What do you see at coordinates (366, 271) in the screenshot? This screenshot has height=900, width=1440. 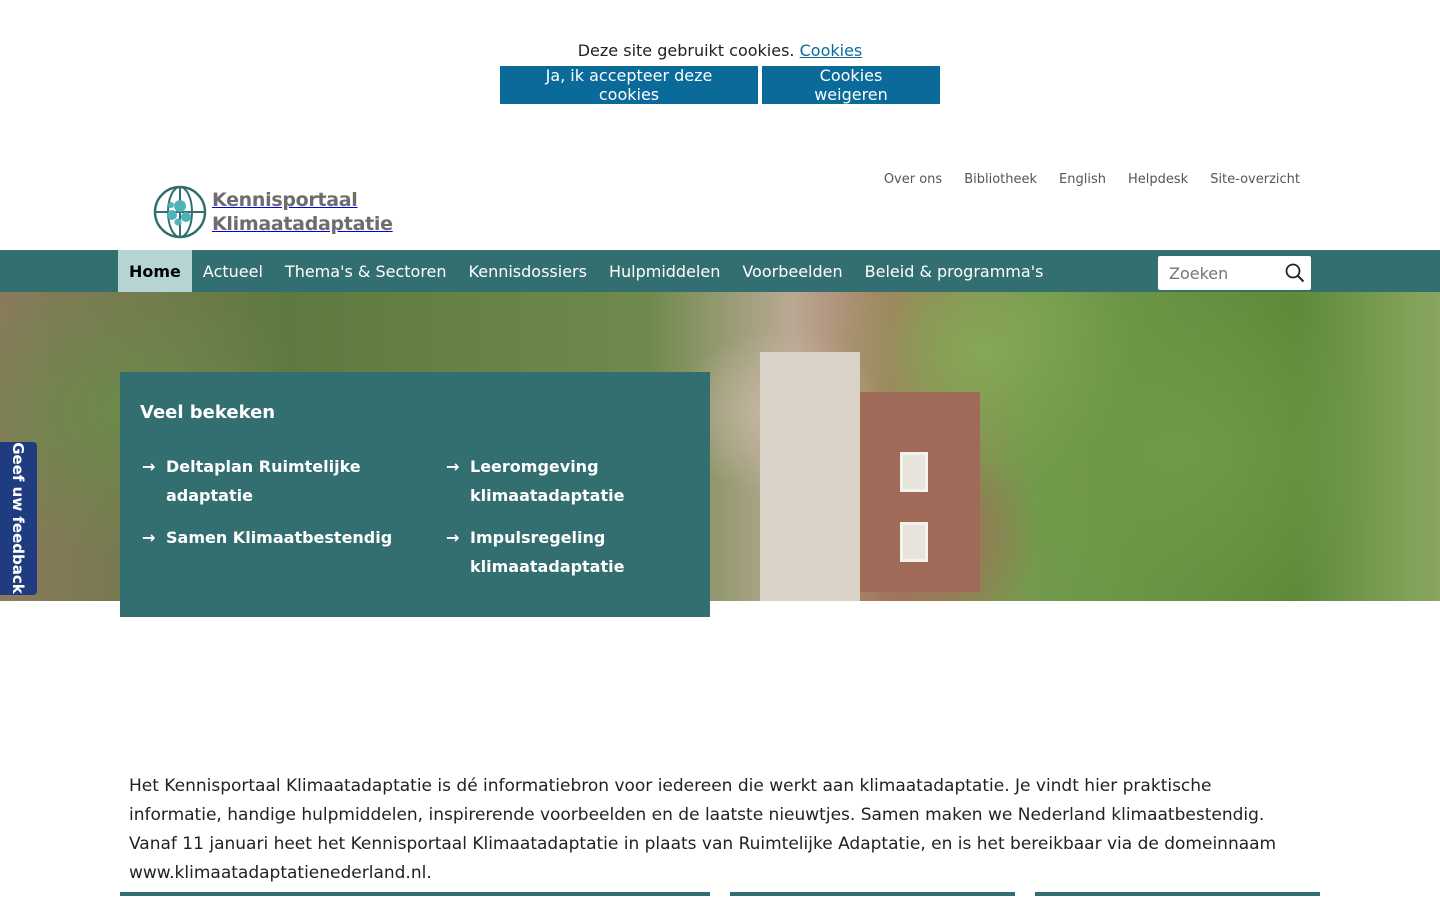 I see `nav-item-themas-sectoren: Thema's & Sectoren` at bounding box center [366, 271].